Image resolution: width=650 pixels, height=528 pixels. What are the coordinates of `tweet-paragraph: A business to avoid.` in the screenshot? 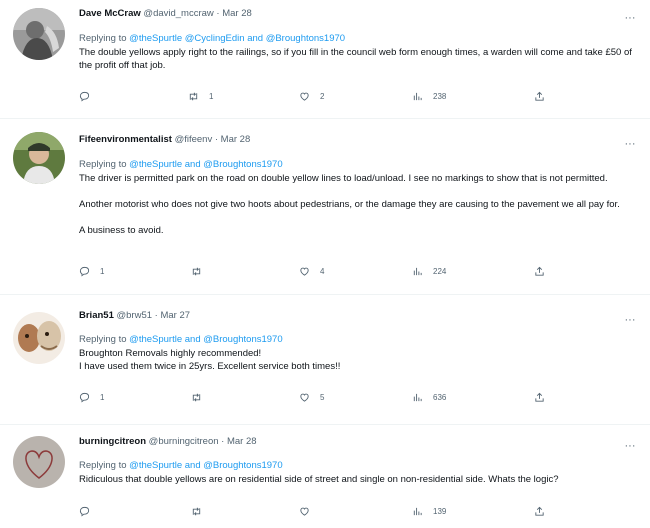 It's located at (121, 230).